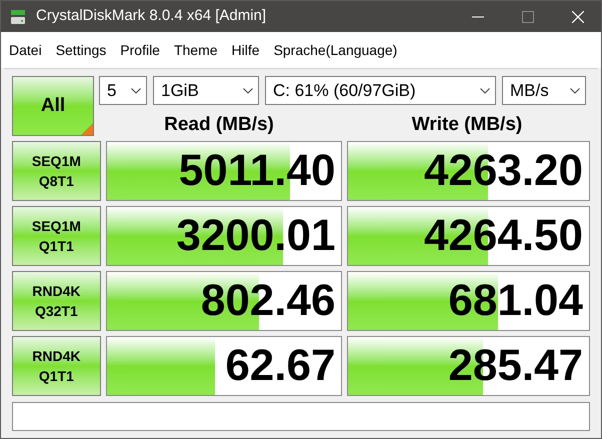  What do you see at coordinates (123, 90) in the screenshot?
I see `dropdown: 5` at bounding box center [123, 90].